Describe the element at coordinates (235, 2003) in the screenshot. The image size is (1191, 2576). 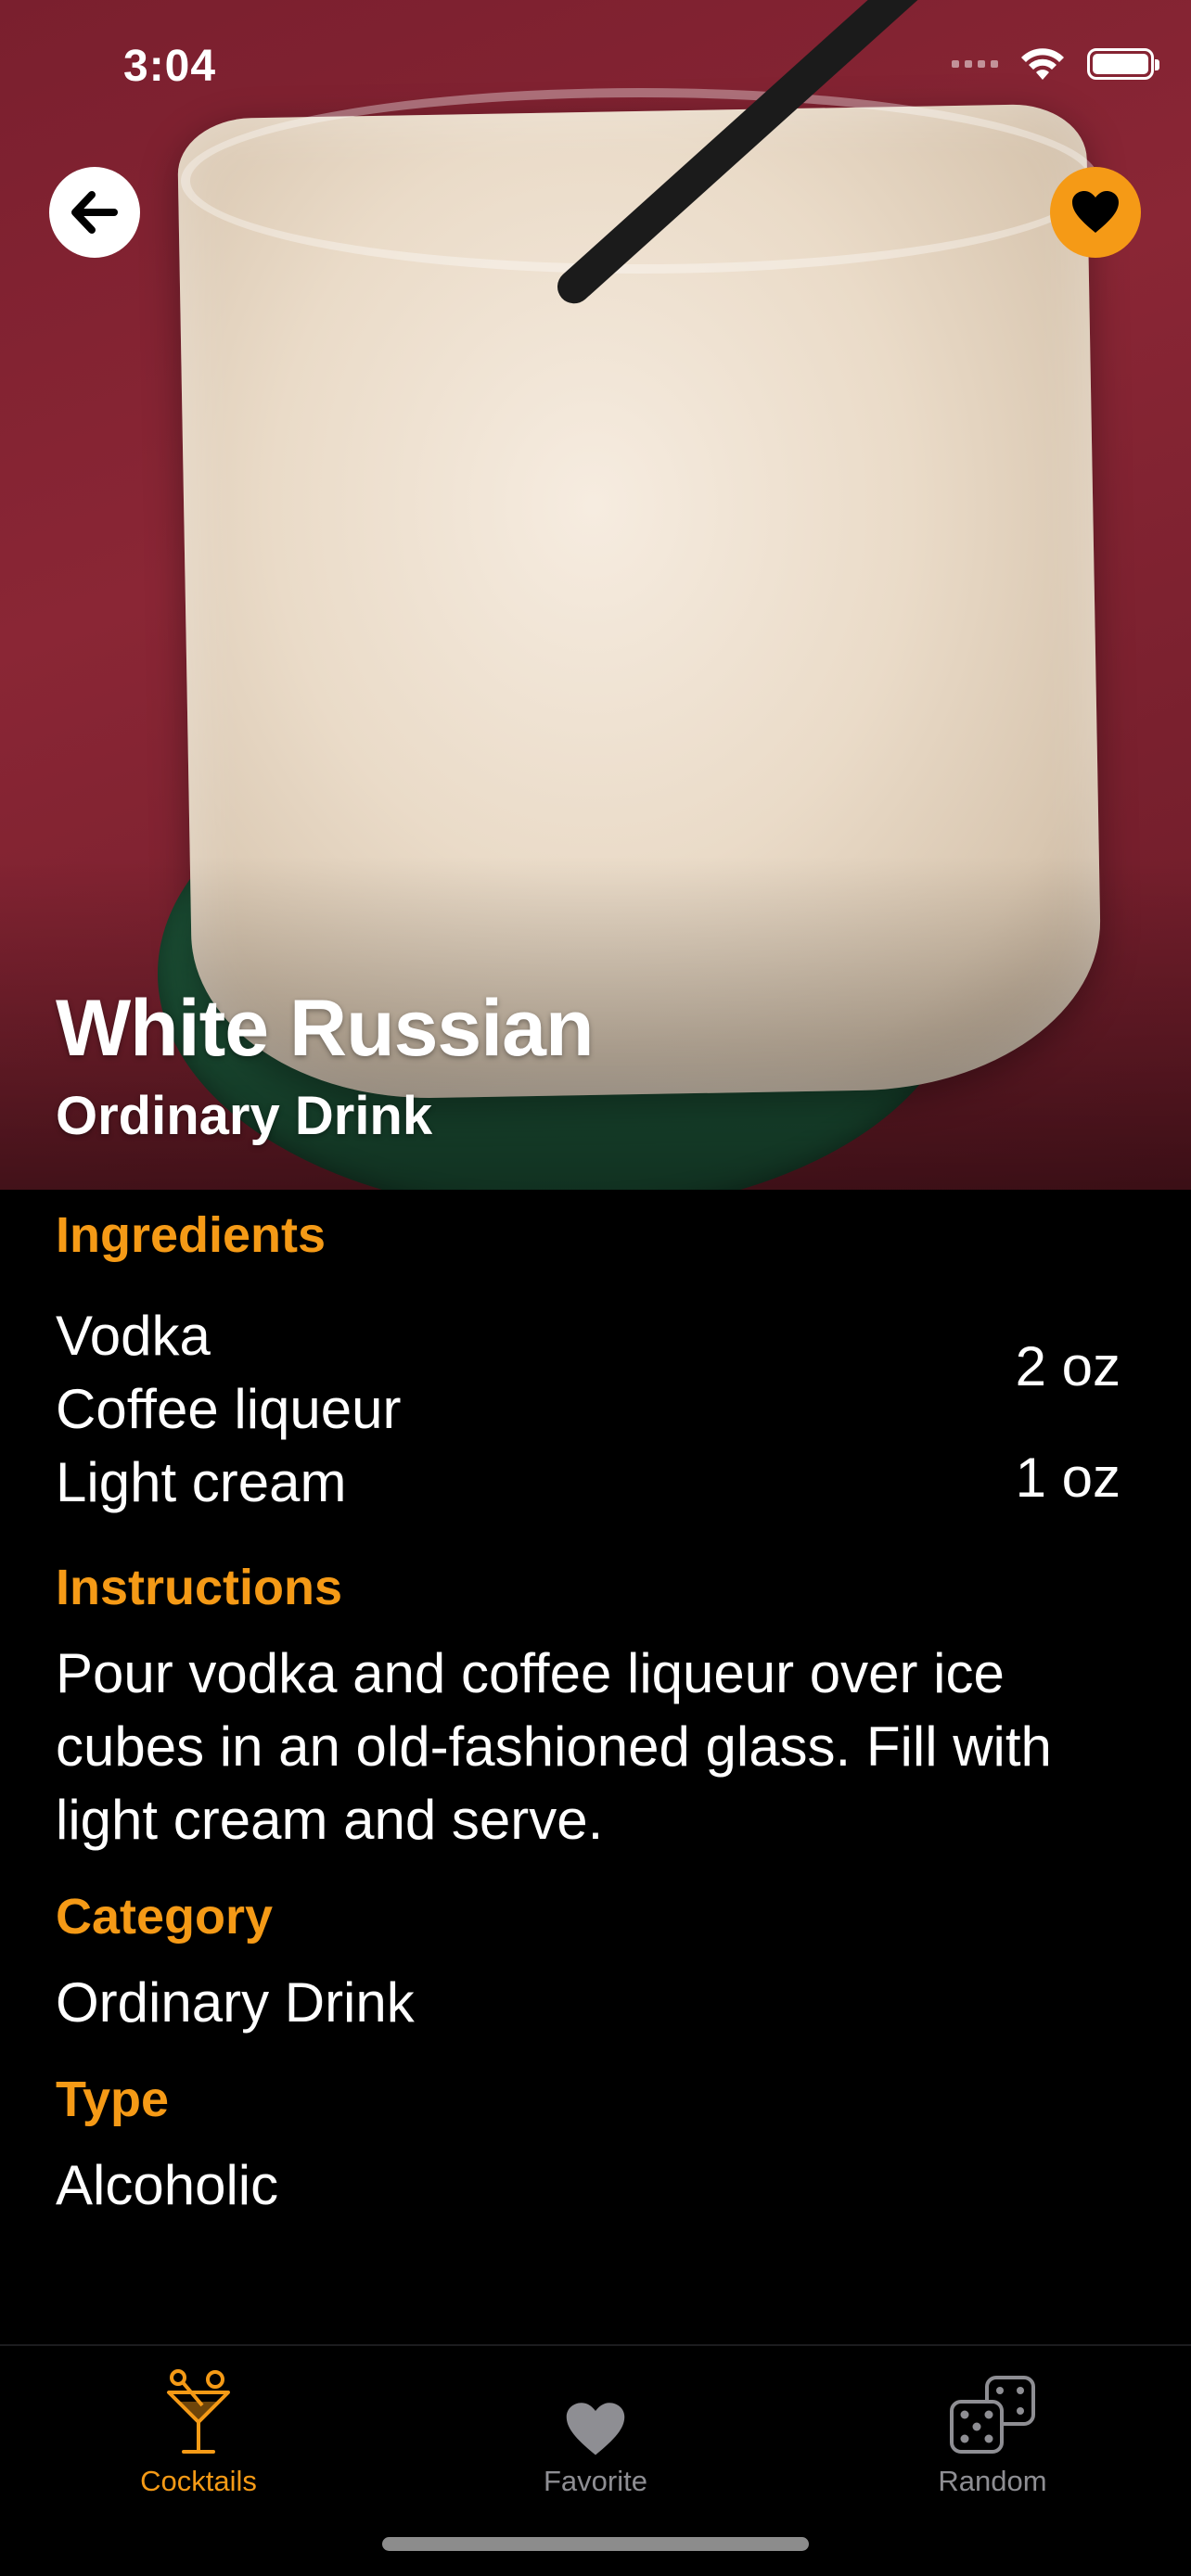
I see `category-value: Ordinary Drink` at that location.